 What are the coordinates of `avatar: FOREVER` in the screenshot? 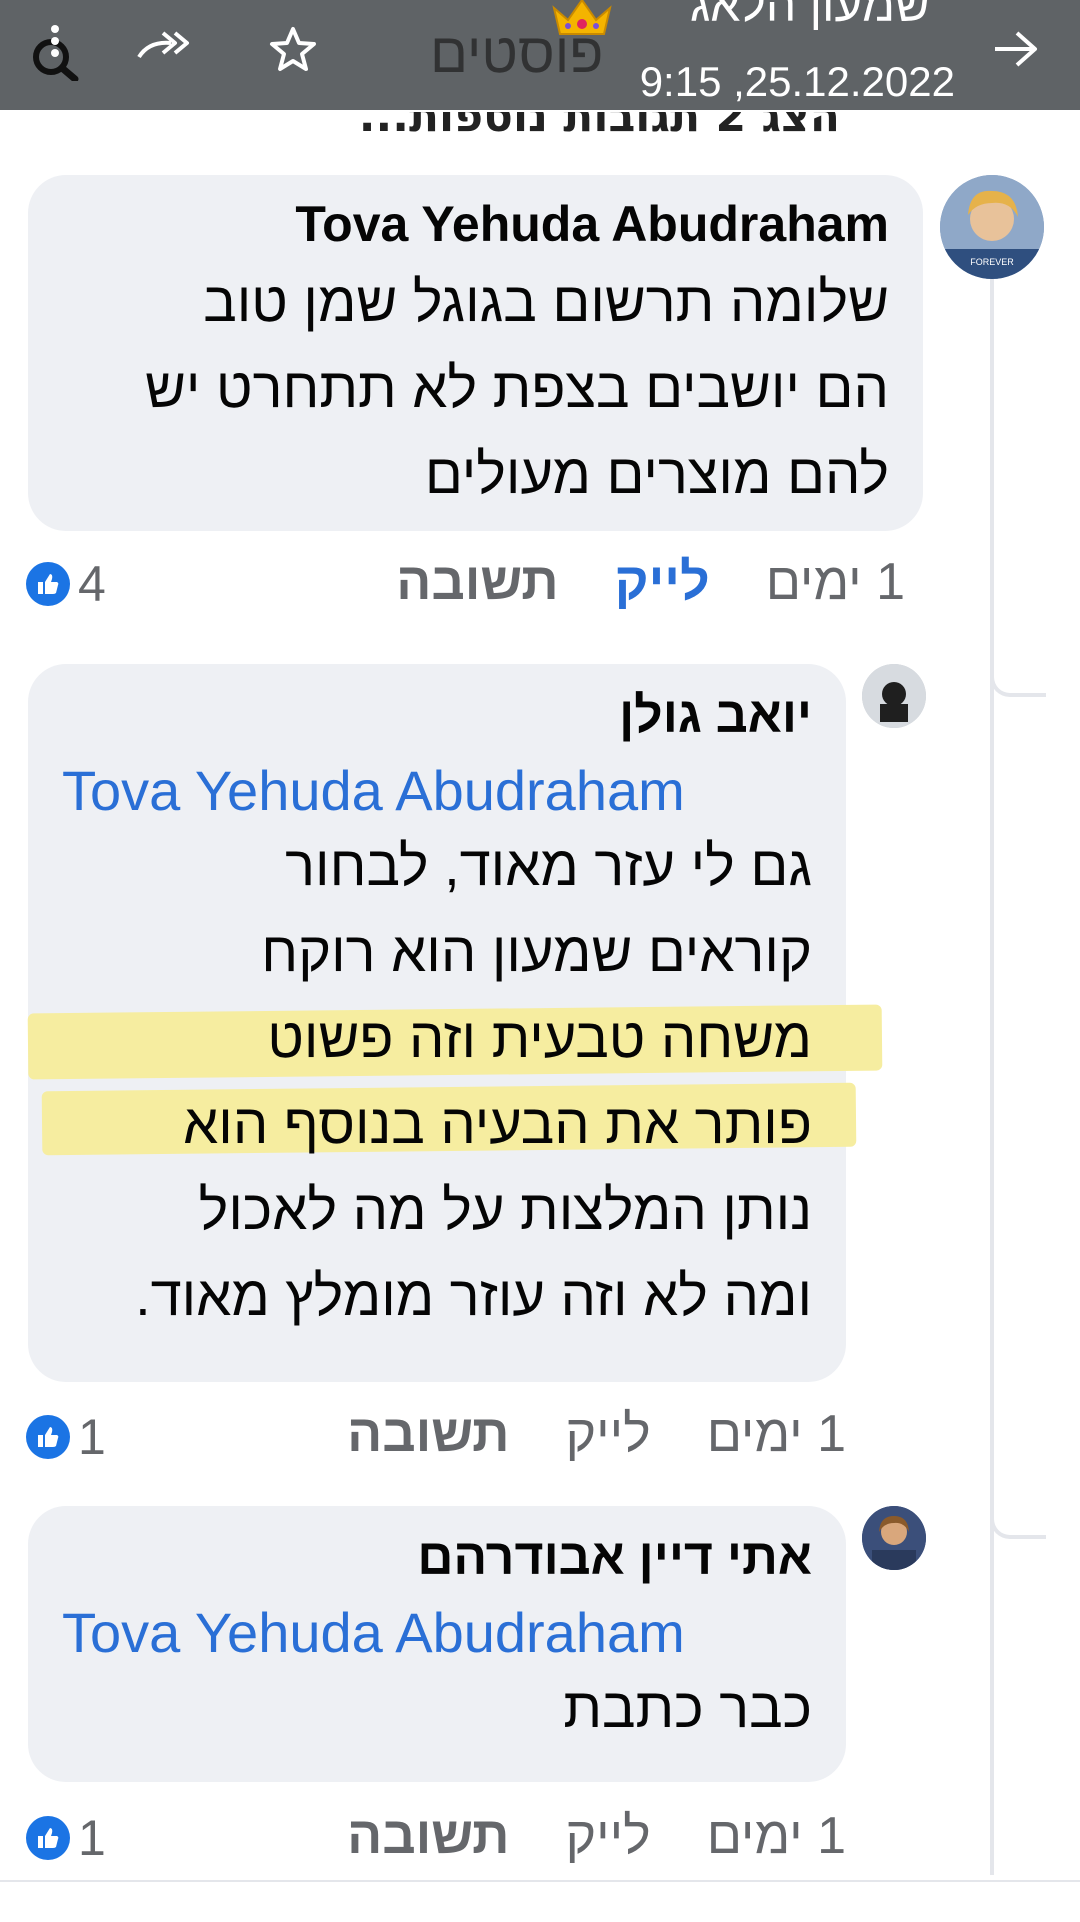 It's located at (992, 227).